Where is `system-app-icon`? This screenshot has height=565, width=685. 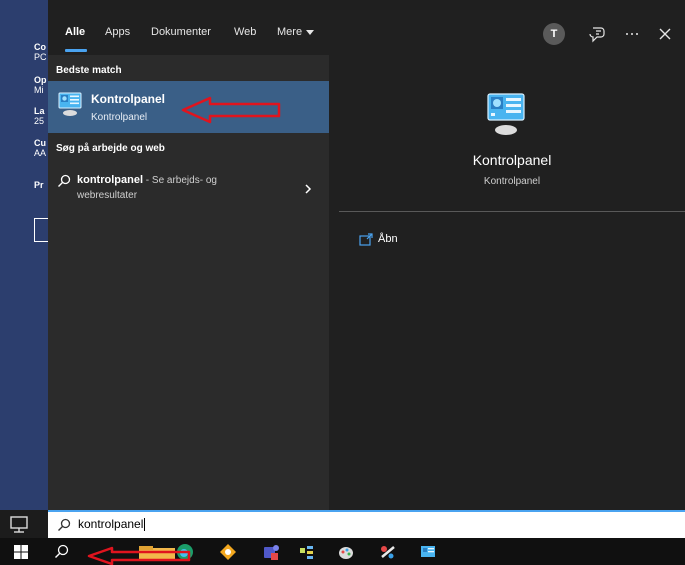
system-app-icon is located at coordinates (307, 552).